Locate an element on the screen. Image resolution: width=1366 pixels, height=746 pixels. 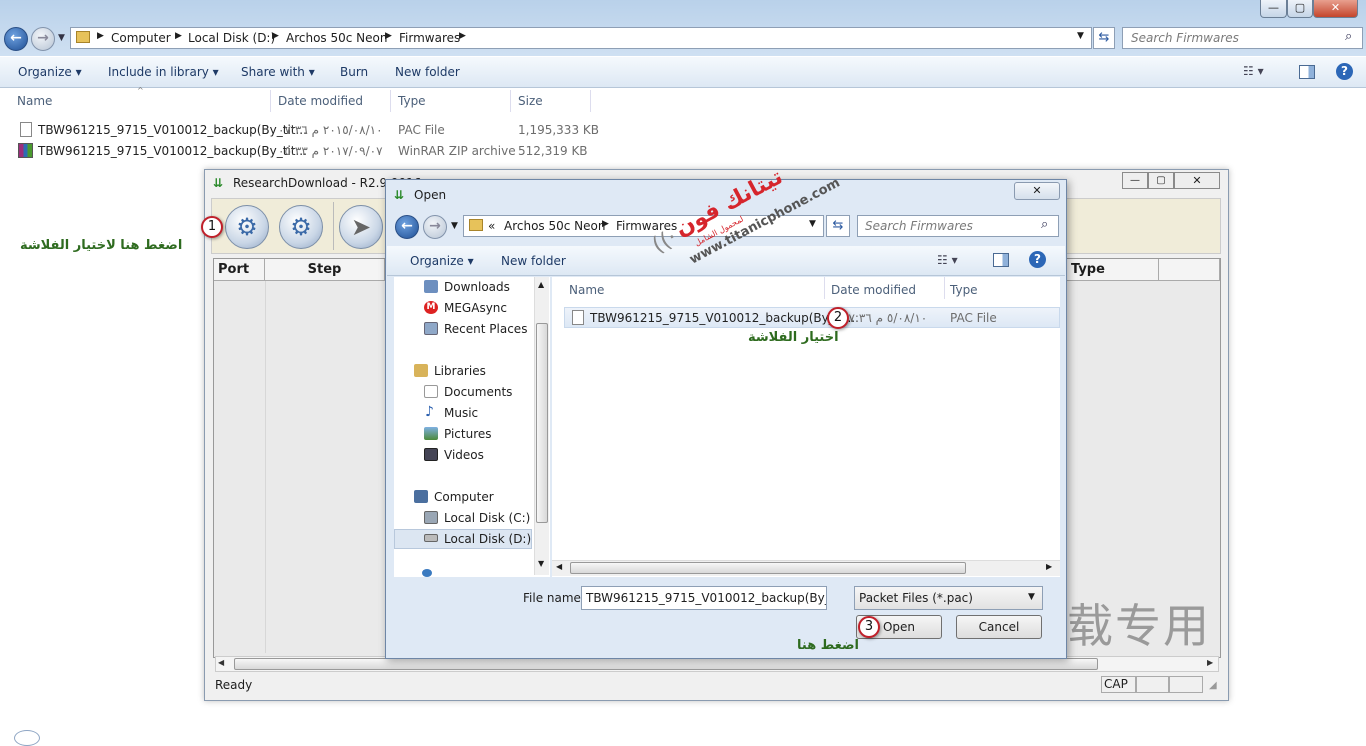
breadcrumb-firmwares: Firmwares is located at coordinates (429, 38).